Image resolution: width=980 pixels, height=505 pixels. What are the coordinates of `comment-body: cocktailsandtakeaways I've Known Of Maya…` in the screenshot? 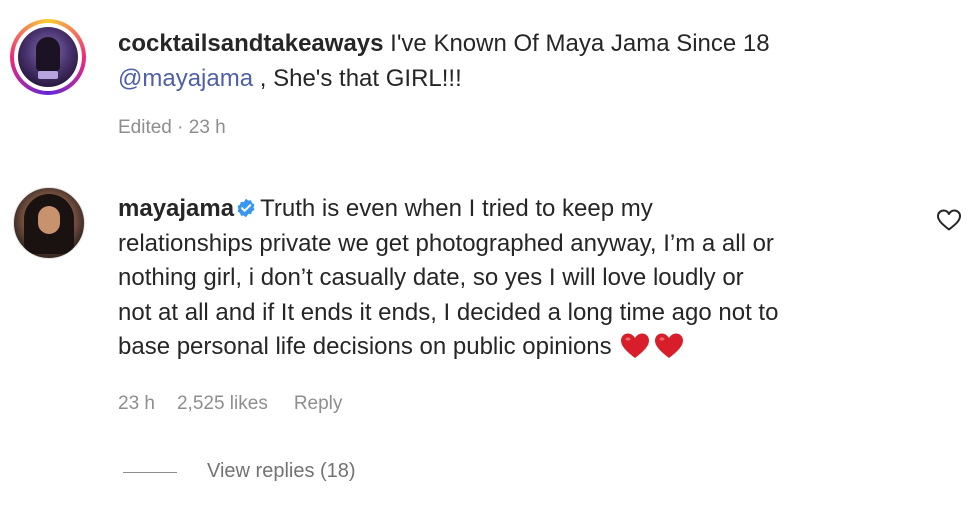 It's located at (444, 61).